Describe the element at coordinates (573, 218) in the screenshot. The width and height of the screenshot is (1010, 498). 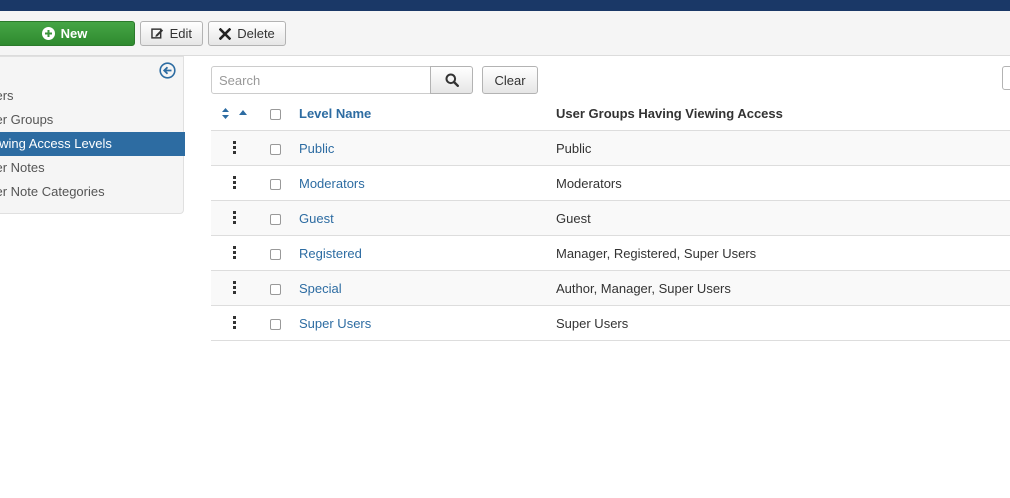
I see `groups-text: Guest` at that location.